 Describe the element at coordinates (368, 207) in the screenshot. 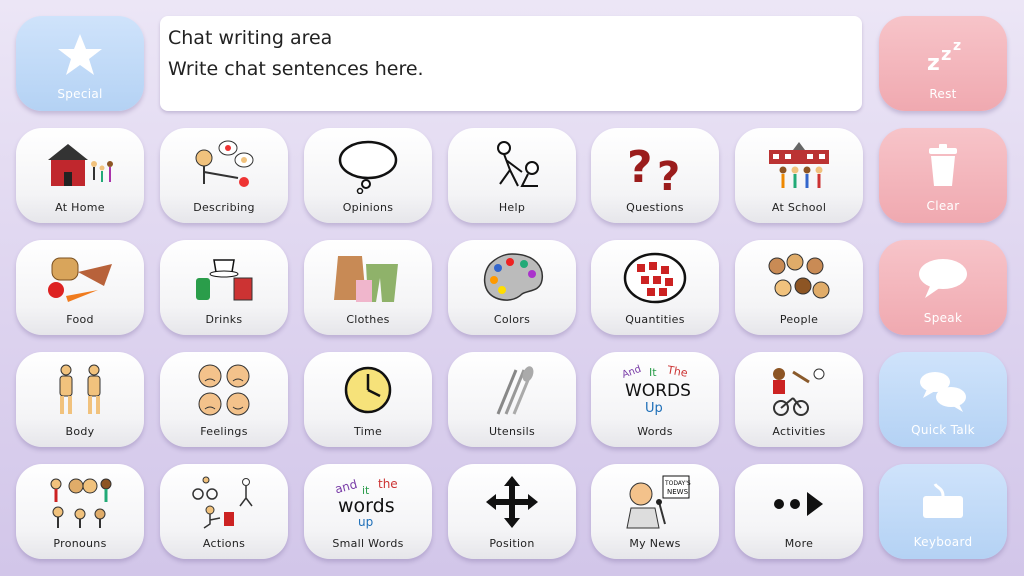

I see `tile-label: Opinions` at that location.